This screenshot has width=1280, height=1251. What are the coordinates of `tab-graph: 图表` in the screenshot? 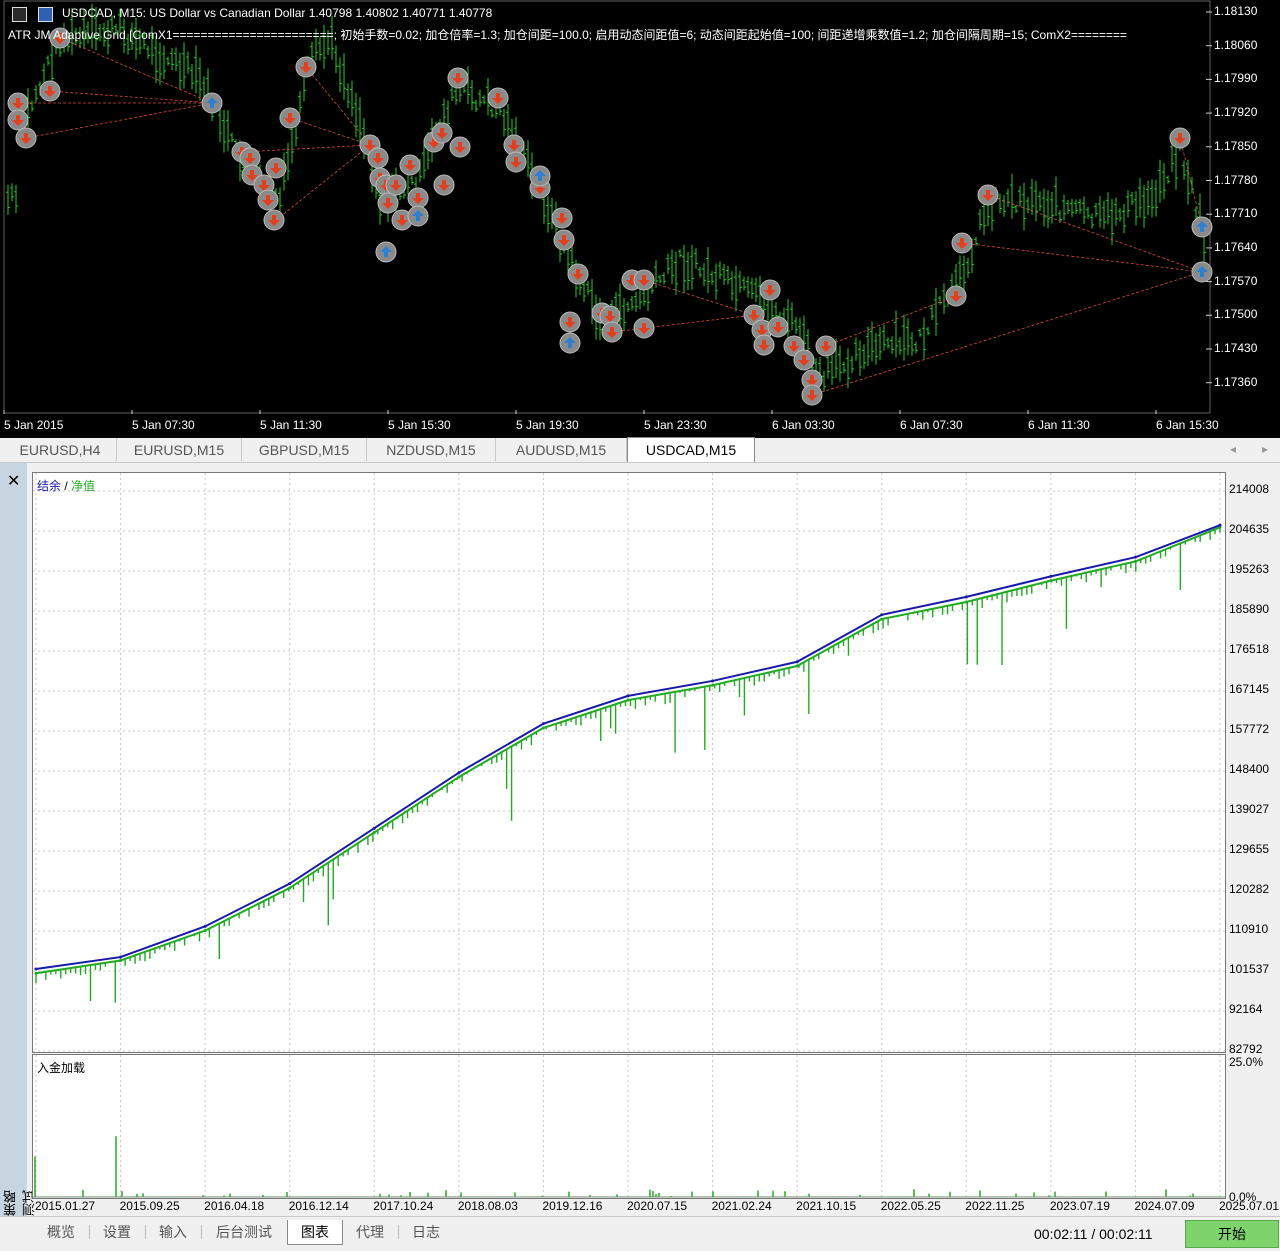 It's located at (315, 1232).